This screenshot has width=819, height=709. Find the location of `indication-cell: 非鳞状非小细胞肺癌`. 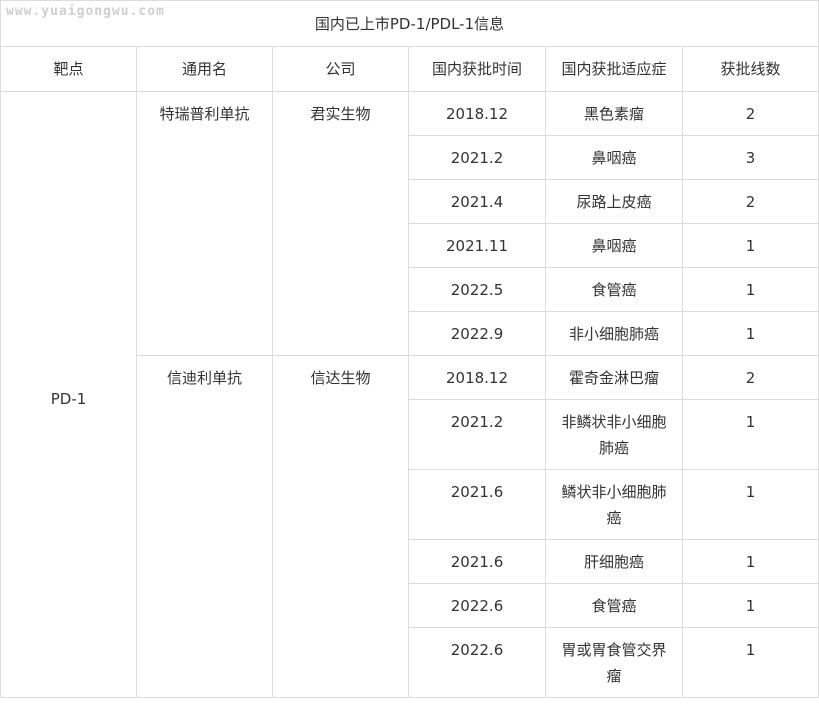

indication-cell: 非鳞状非小细胞肺癌 is located at coordinates (614, 434).